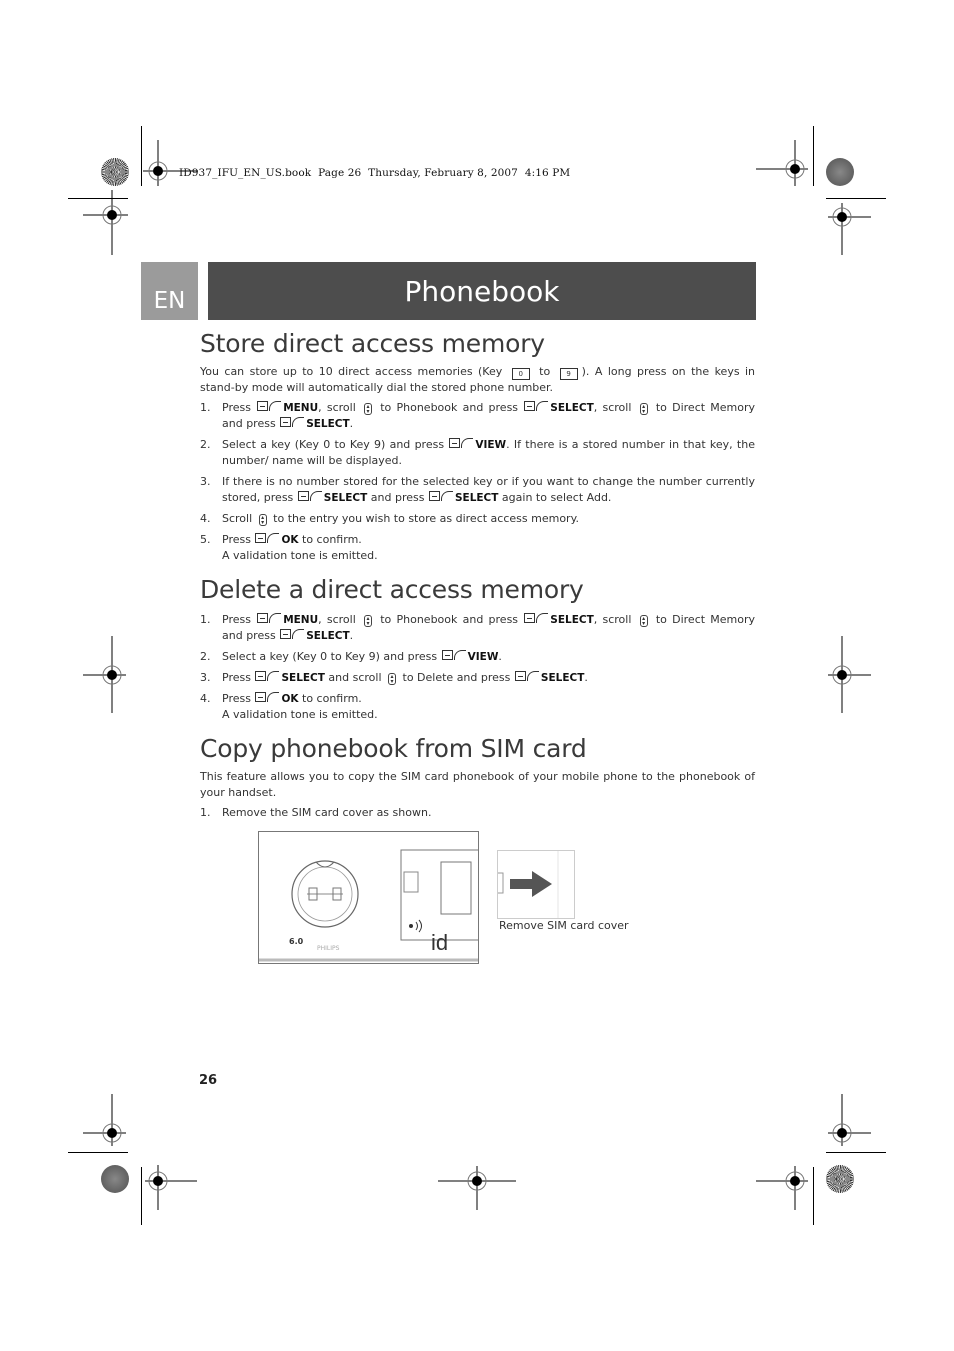 The height and width of the screenshot is (1351, 954). I want to click on handset-back-illustration: 6.0 PHILIPS id, so click(370, 897).